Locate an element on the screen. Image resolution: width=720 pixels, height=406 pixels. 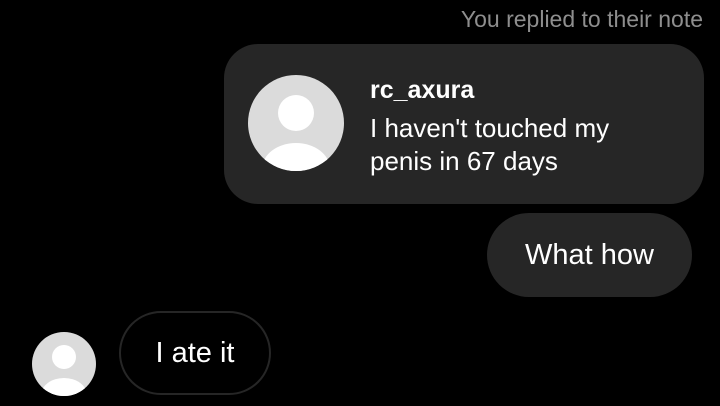
message-text: What how is located at coordinates (589, 254).